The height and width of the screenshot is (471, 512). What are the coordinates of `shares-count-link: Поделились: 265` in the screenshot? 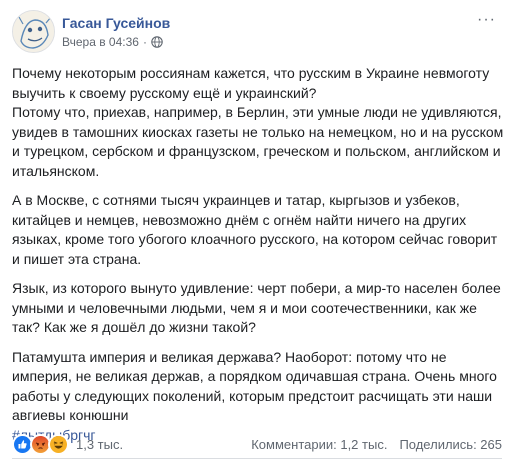 It's located at (450, 444).